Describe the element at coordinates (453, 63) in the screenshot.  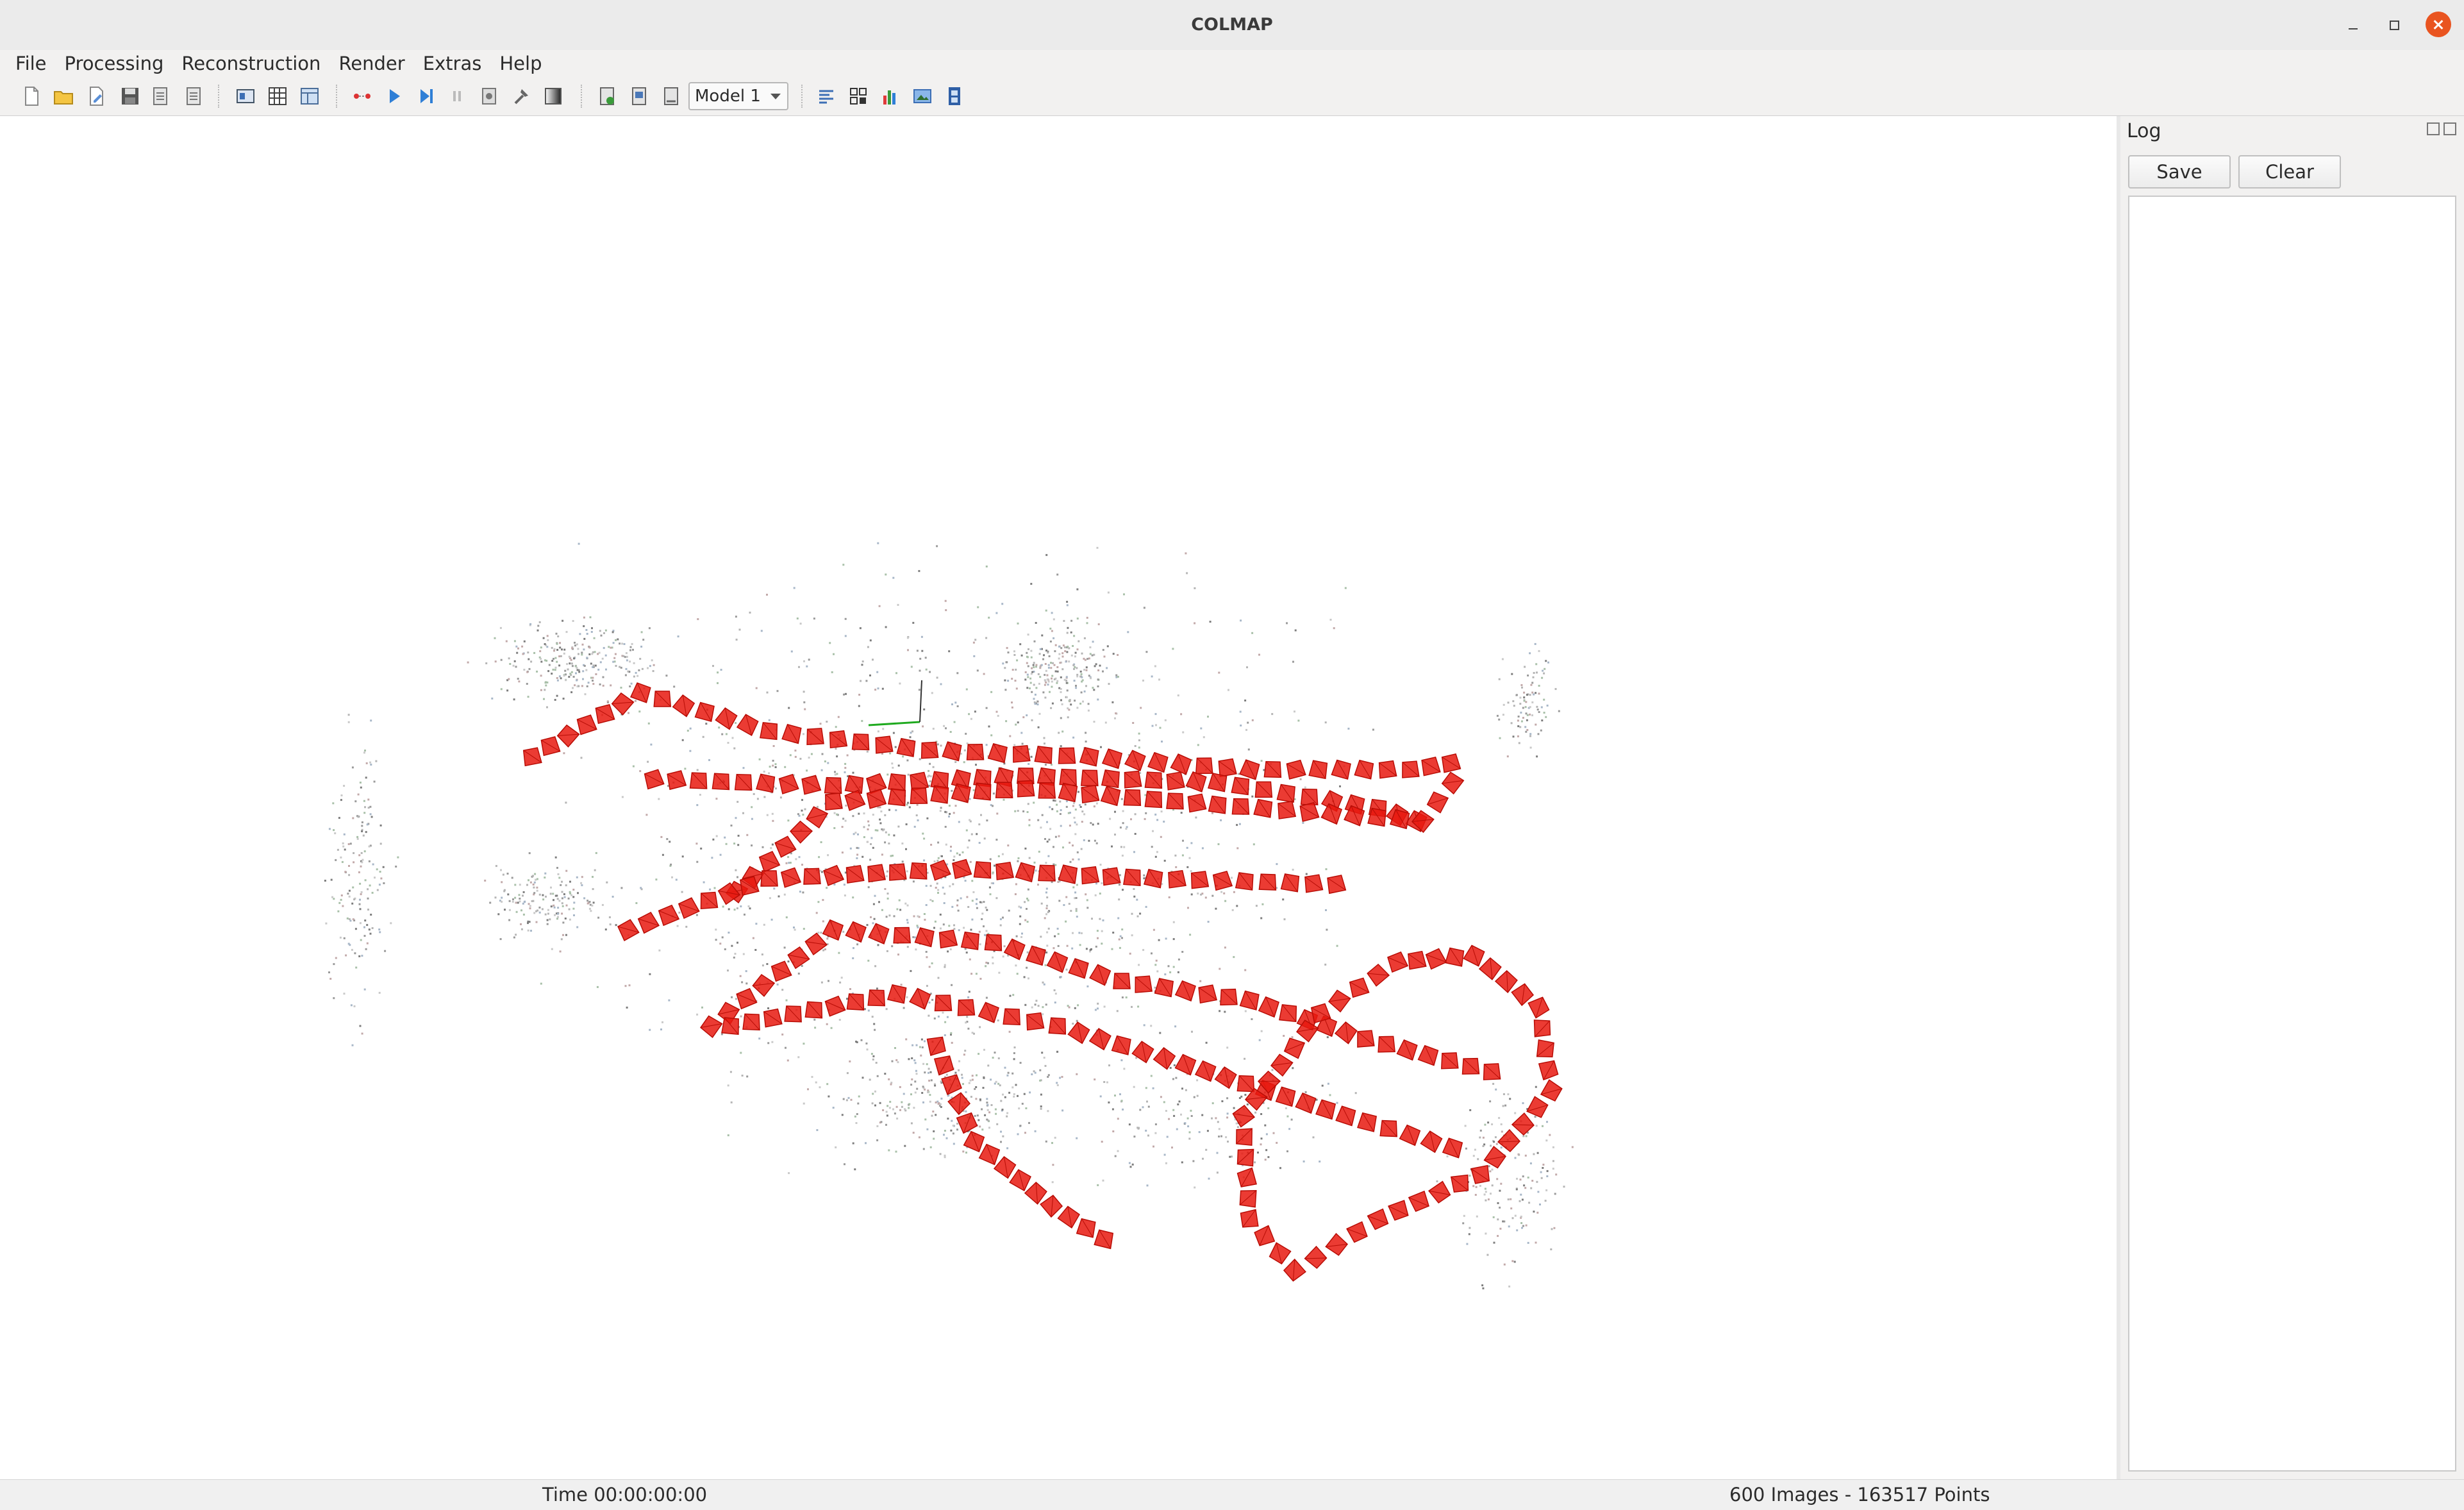
I see `menu-extras: Extras` at that location.